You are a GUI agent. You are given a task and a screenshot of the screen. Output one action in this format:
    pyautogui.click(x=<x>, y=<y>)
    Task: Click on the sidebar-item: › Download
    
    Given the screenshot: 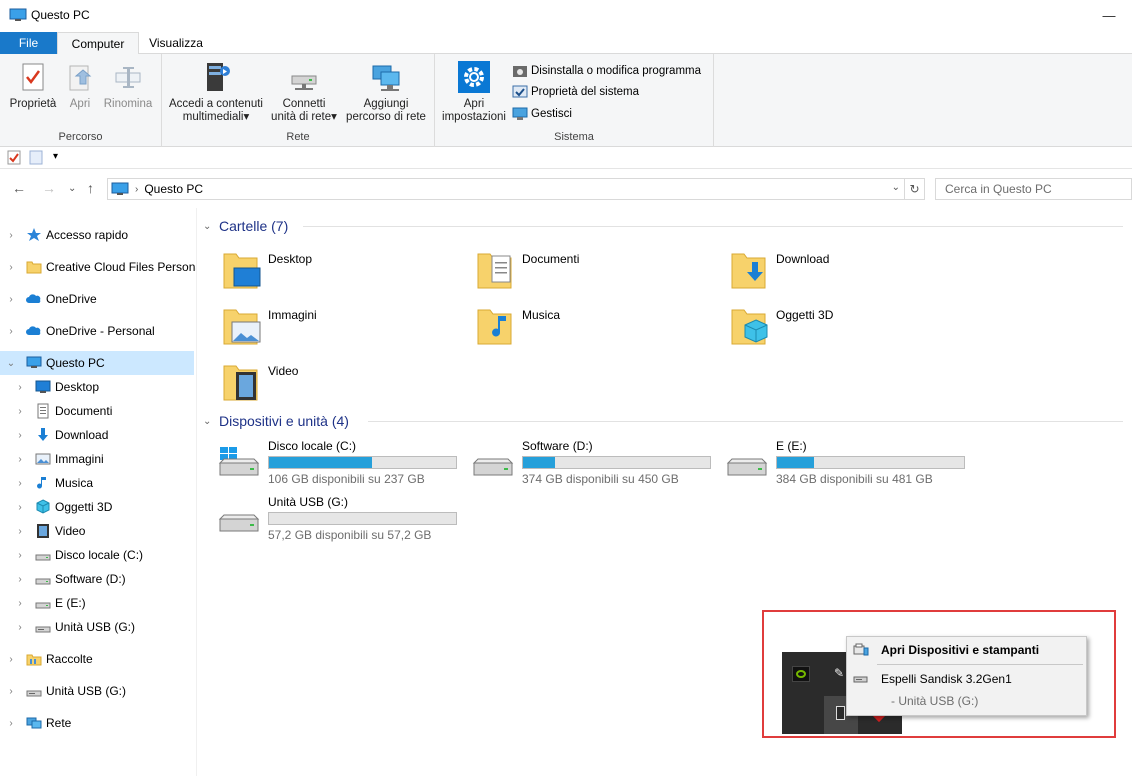 What is the action you would take?
    pyautogui.click(x=97, y=435)
    